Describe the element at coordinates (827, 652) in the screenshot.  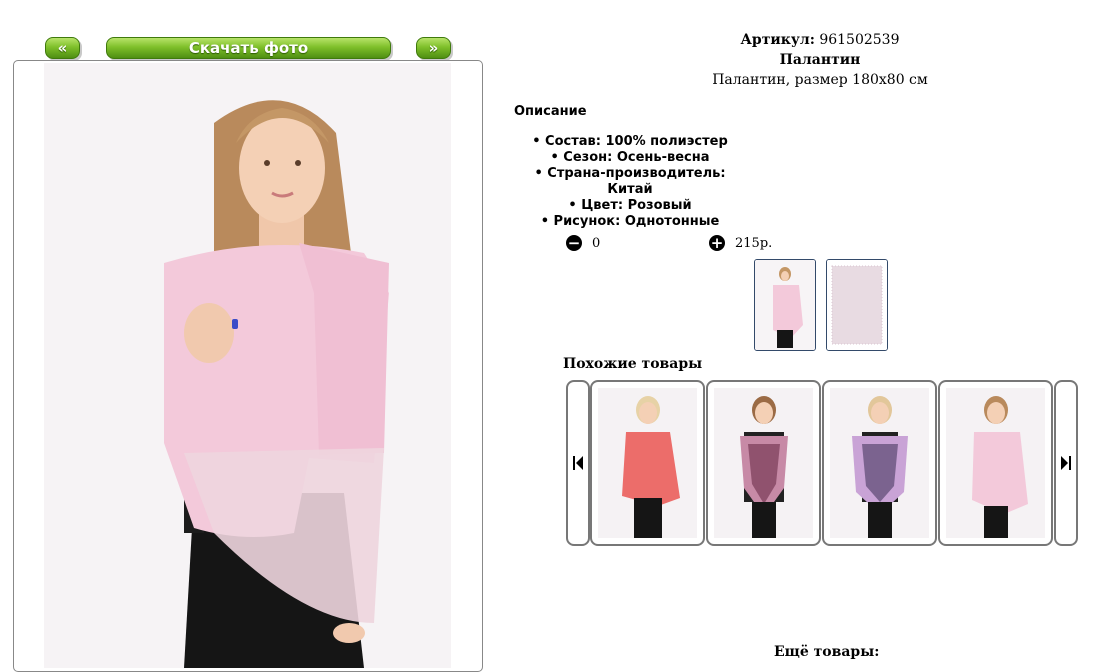
I see `more-products-title: Ещё товары:` at that location.